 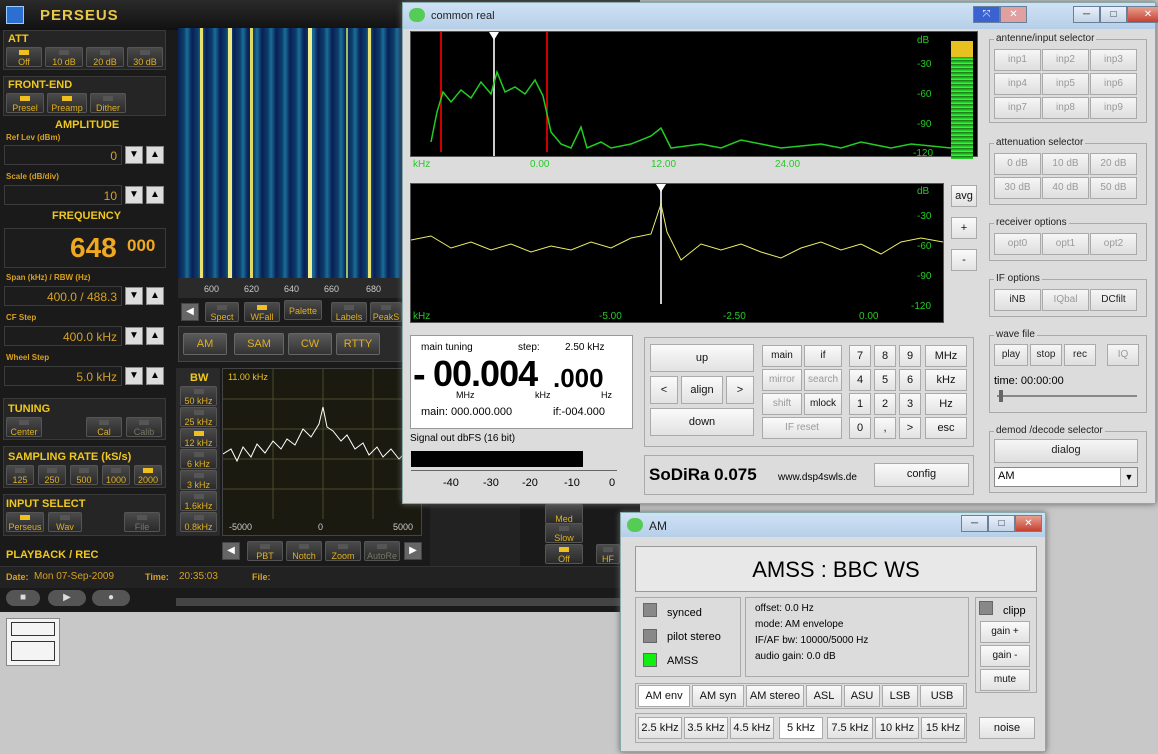 I want to click on labels-button: Labels, so click(x=349, y=312).